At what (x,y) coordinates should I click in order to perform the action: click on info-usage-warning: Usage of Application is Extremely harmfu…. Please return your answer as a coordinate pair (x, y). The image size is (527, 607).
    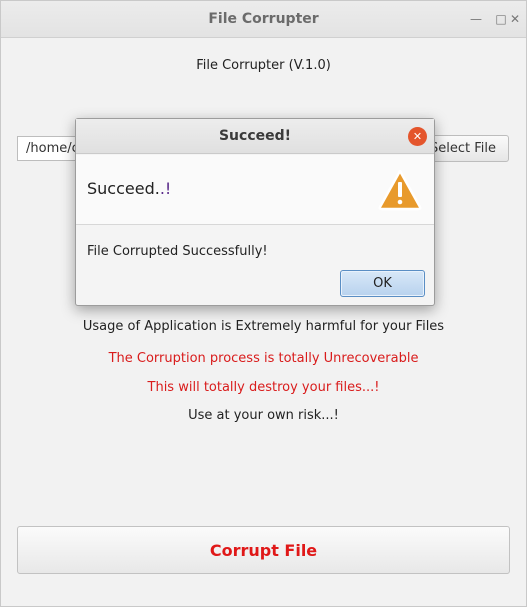
    Looking at the image, I should click on (263, 326).